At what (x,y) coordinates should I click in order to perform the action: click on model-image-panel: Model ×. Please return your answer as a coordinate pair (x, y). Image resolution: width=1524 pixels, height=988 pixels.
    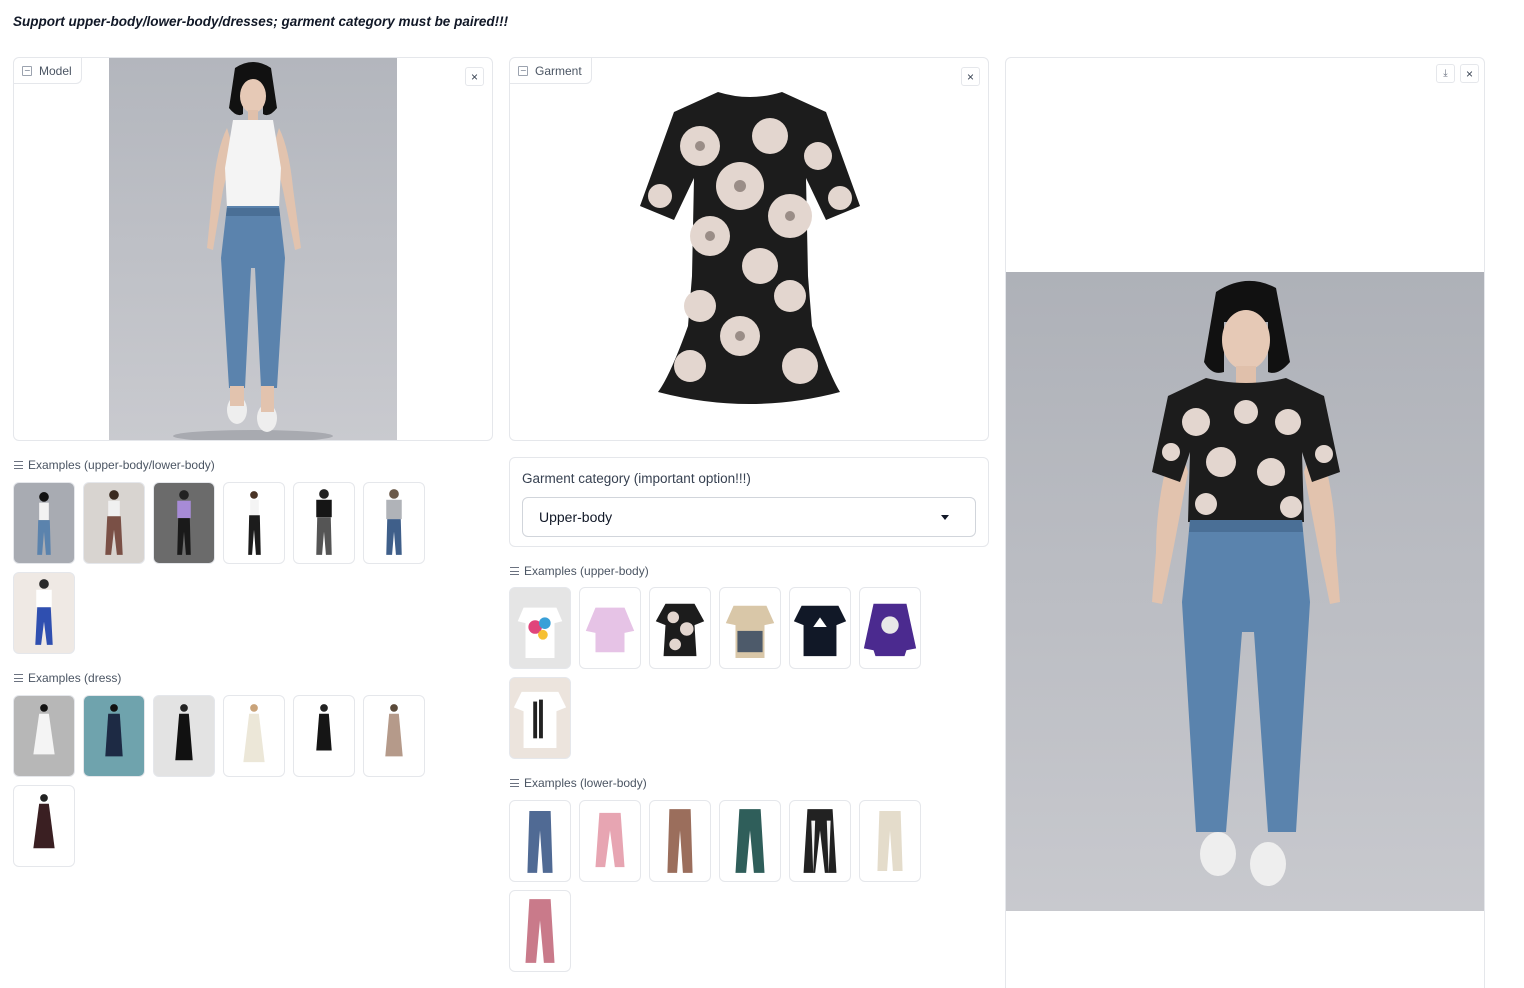
    Looking at the image, I should click on (253, 249).